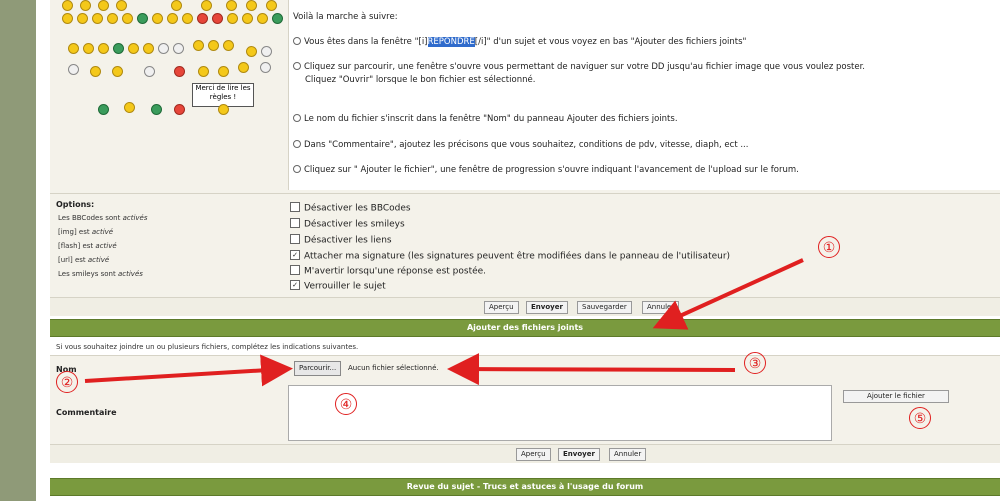 Image resolution: width=1000 pixels, height=501 pixels. Describe the element at coordinates (755, 363) in the screenshot. I see `annotation-number-3: ③` at that location.